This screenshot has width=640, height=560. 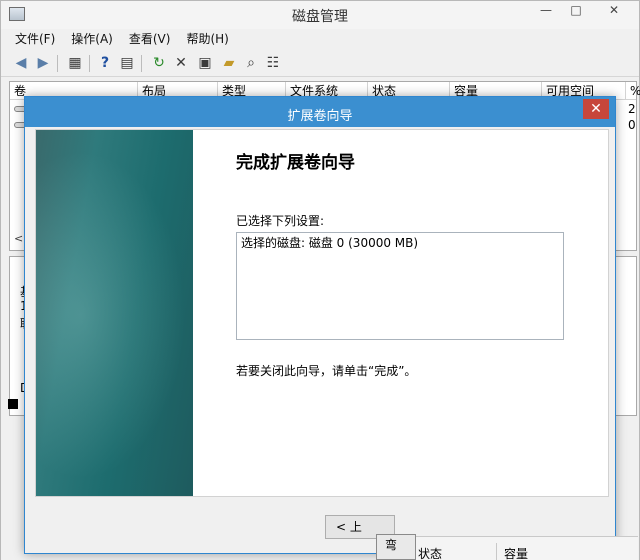 What do you see at coordinates (207, 39) in the screenshot?
I see `menu-help: 帮助(H)` at bounding box center [207, 39].